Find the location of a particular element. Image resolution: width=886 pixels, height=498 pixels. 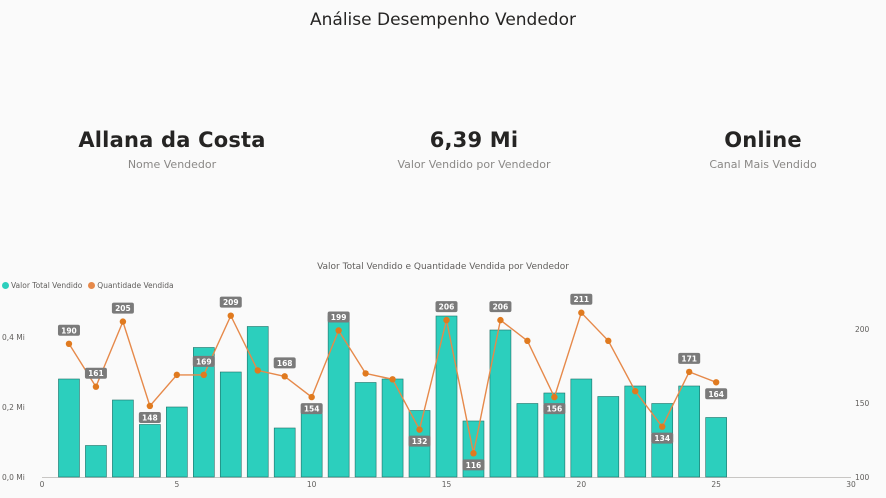

data-label: 190 is located at coordinates (69, 330).